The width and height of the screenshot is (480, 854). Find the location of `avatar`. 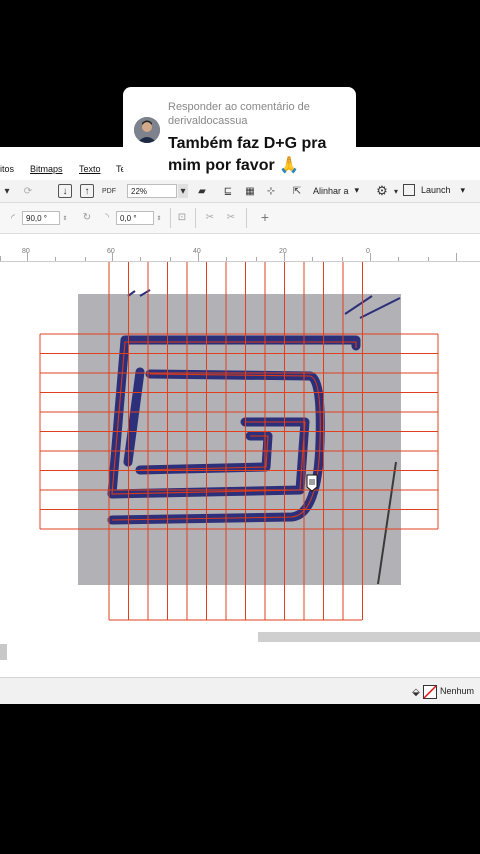

avatar is located at coordinates (147, 130).